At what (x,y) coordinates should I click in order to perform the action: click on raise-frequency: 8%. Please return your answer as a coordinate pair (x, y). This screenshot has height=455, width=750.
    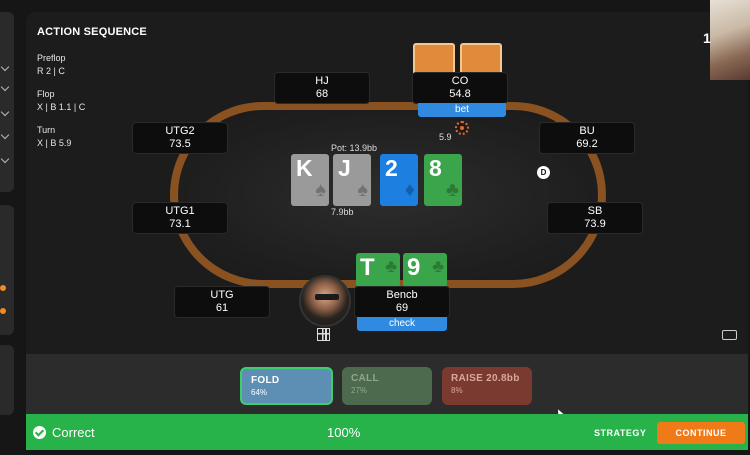
    Looking at the image, I should click on (457, 390).